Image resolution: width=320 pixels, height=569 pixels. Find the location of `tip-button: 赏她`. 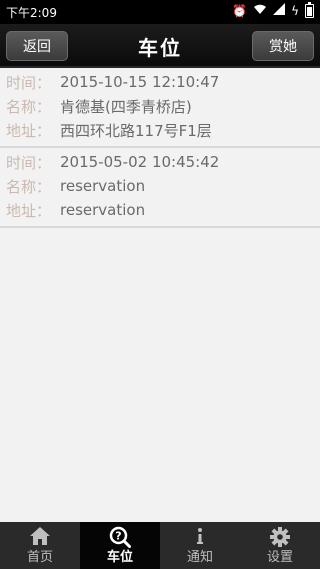

tip-button: 赏她 is located at coordinates (283, 46).